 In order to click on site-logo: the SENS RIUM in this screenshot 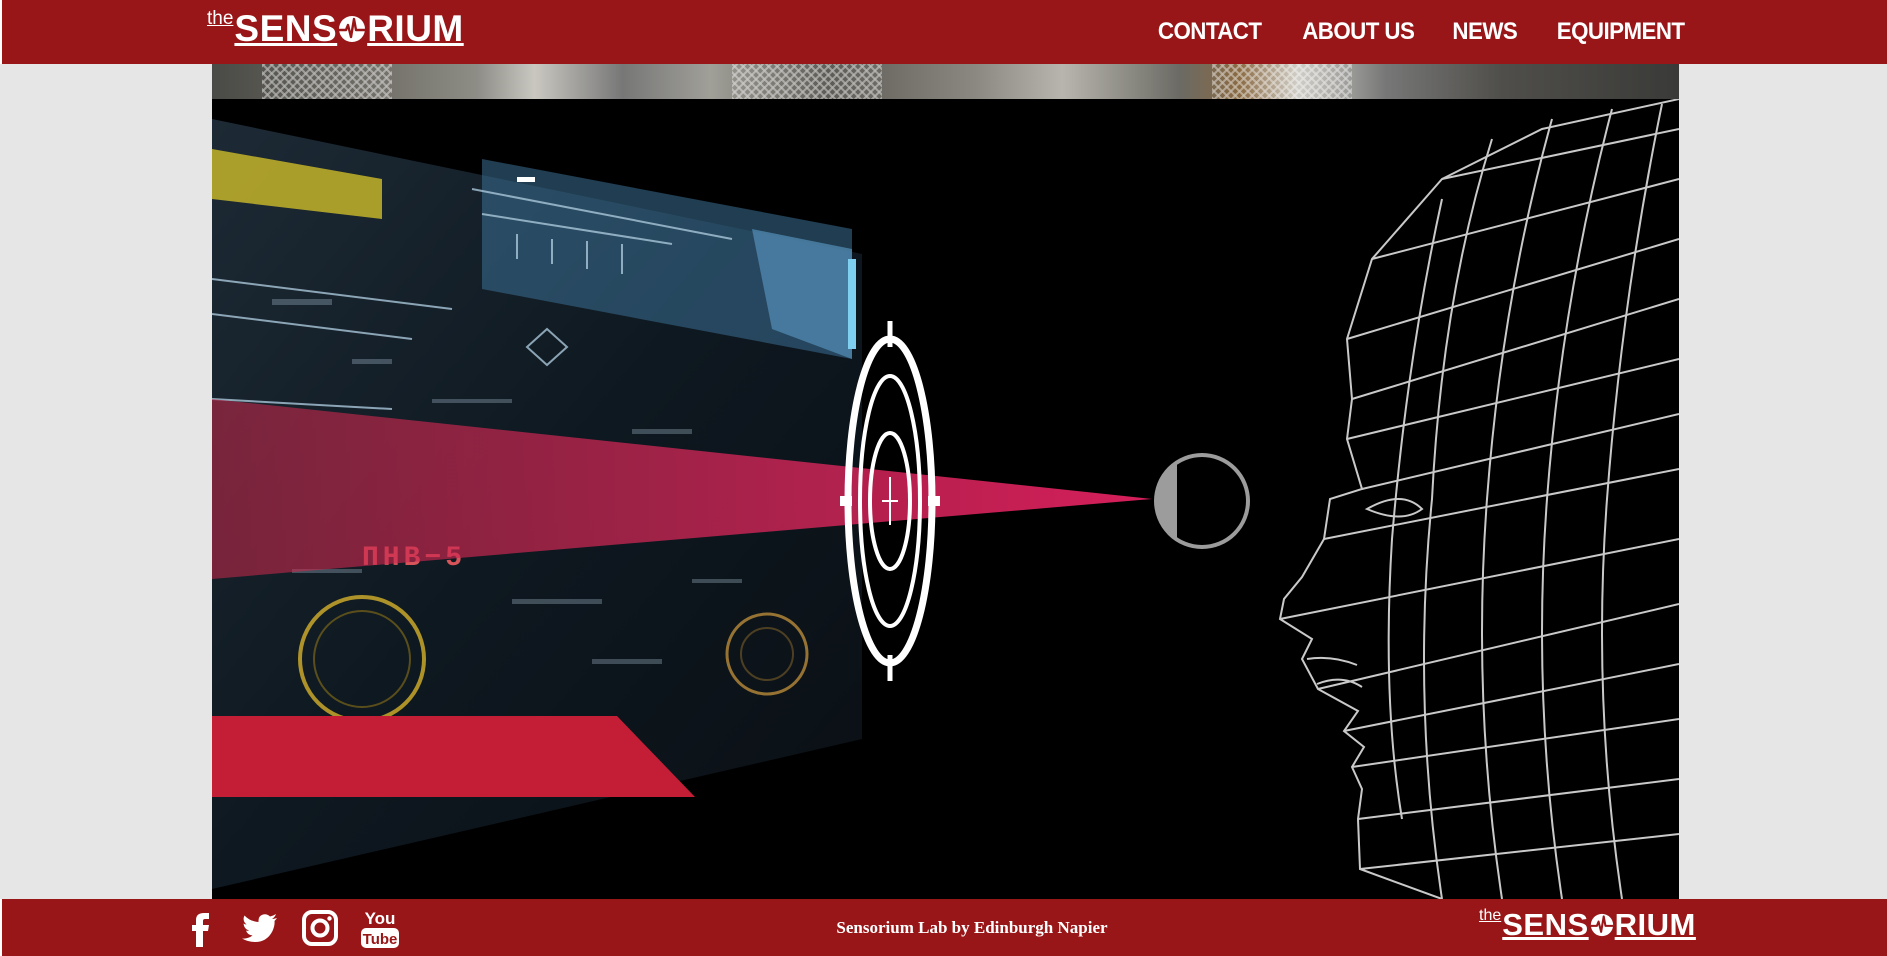, I will do `click(335, 27)`.